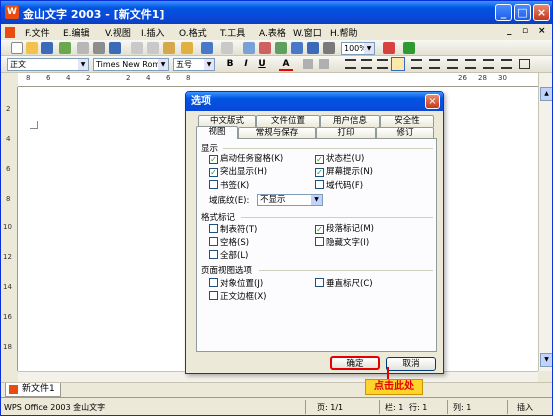 The height and width of the screenshot is (416, 553). What do you see at coordinates (350, 121) in the screenshot?
I see `tab-user-info: 用户信息` at bounding box center [350, 121].